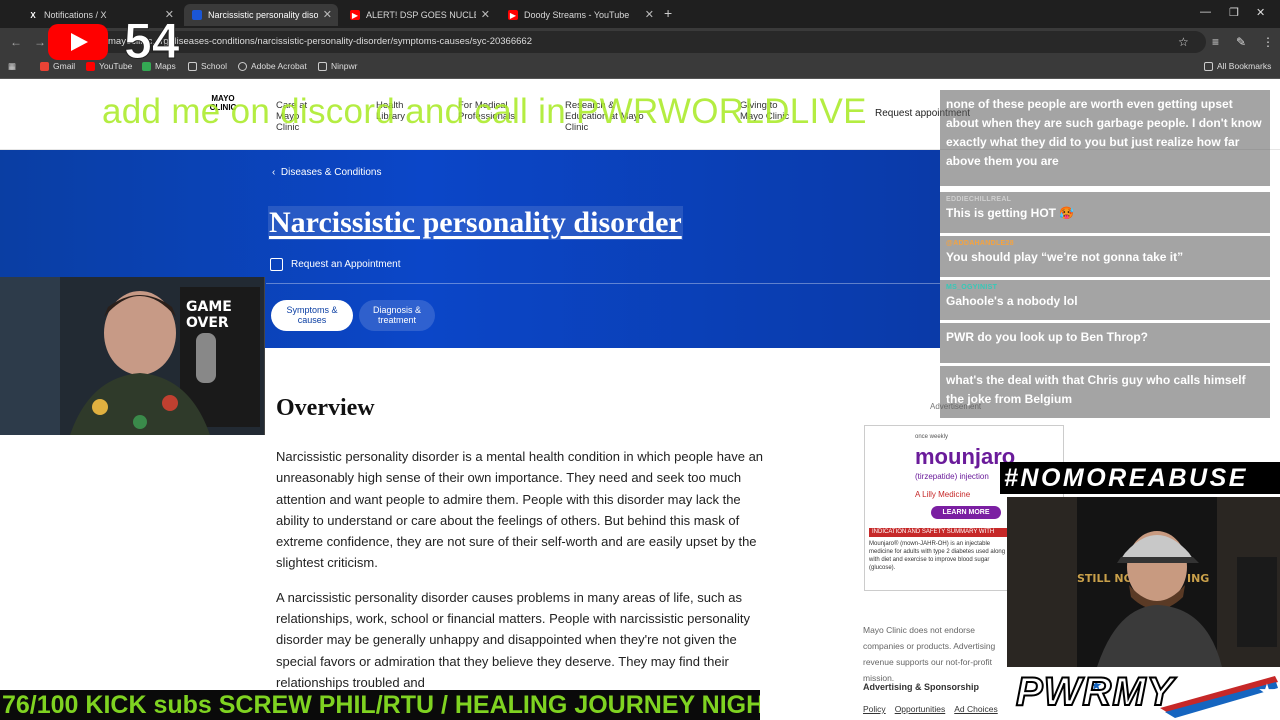 The height and width of the screenshot is (720, 1280). What do you see at coordinates (1260, 12) in the screenshot?
I see `close-window-icon: ✕` at bounding box center [1260, 12].